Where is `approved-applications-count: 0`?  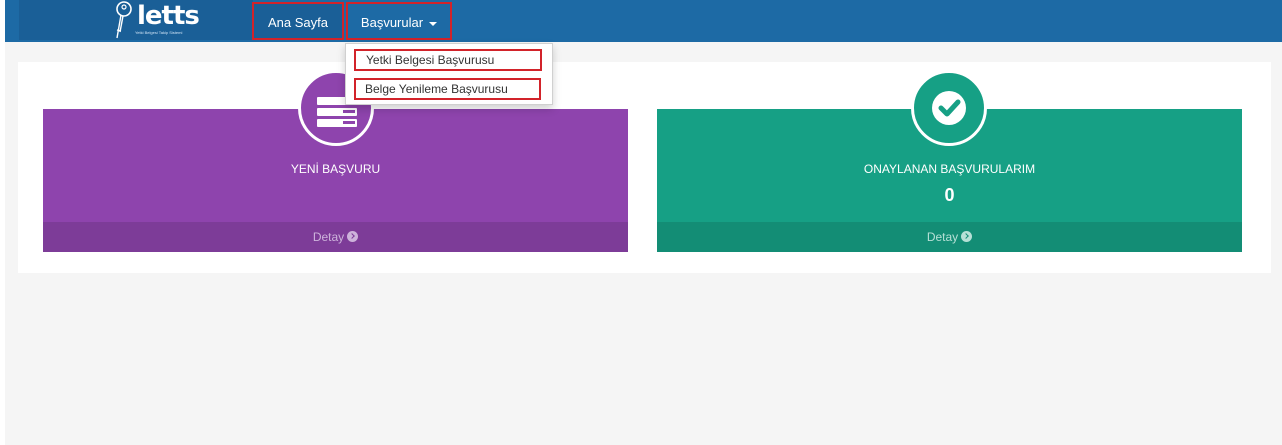 approved-applications-count: 0 is located at coordinates (949, 195).